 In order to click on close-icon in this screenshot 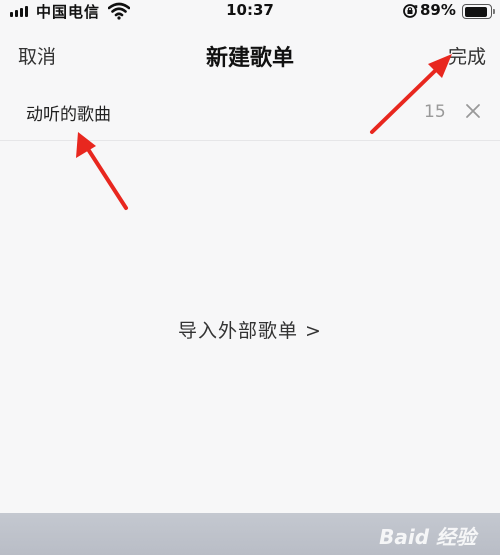, I will do `click(473, 111)`.